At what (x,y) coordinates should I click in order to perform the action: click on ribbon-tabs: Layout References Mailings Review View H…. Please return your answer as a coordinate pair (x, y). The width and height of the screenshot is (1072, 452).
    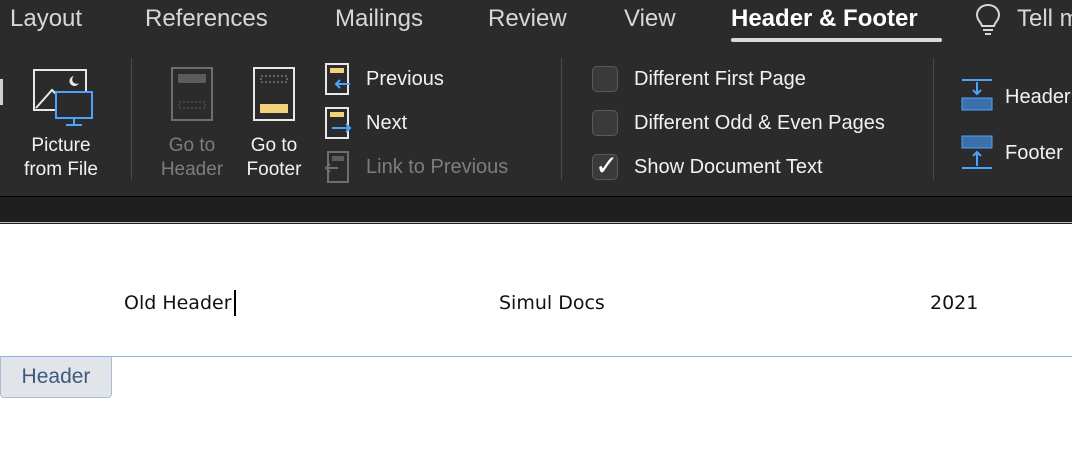
    Looking at the image, I should click on (536, 23).